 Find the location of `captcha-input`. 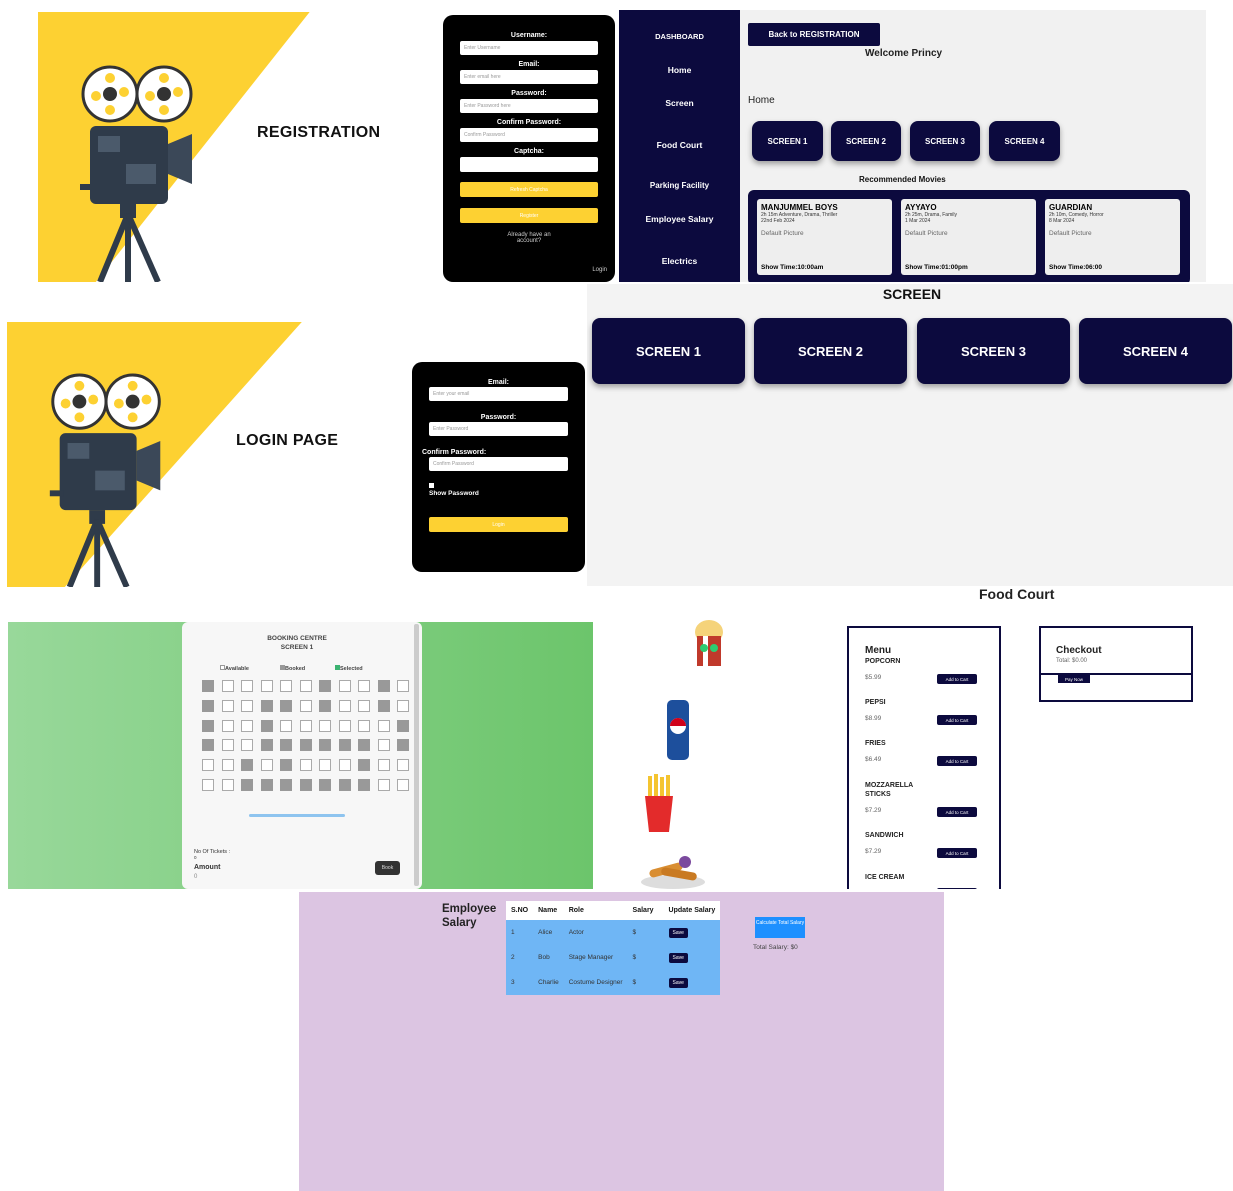

captcha-input is located at coordinates (529, 164).